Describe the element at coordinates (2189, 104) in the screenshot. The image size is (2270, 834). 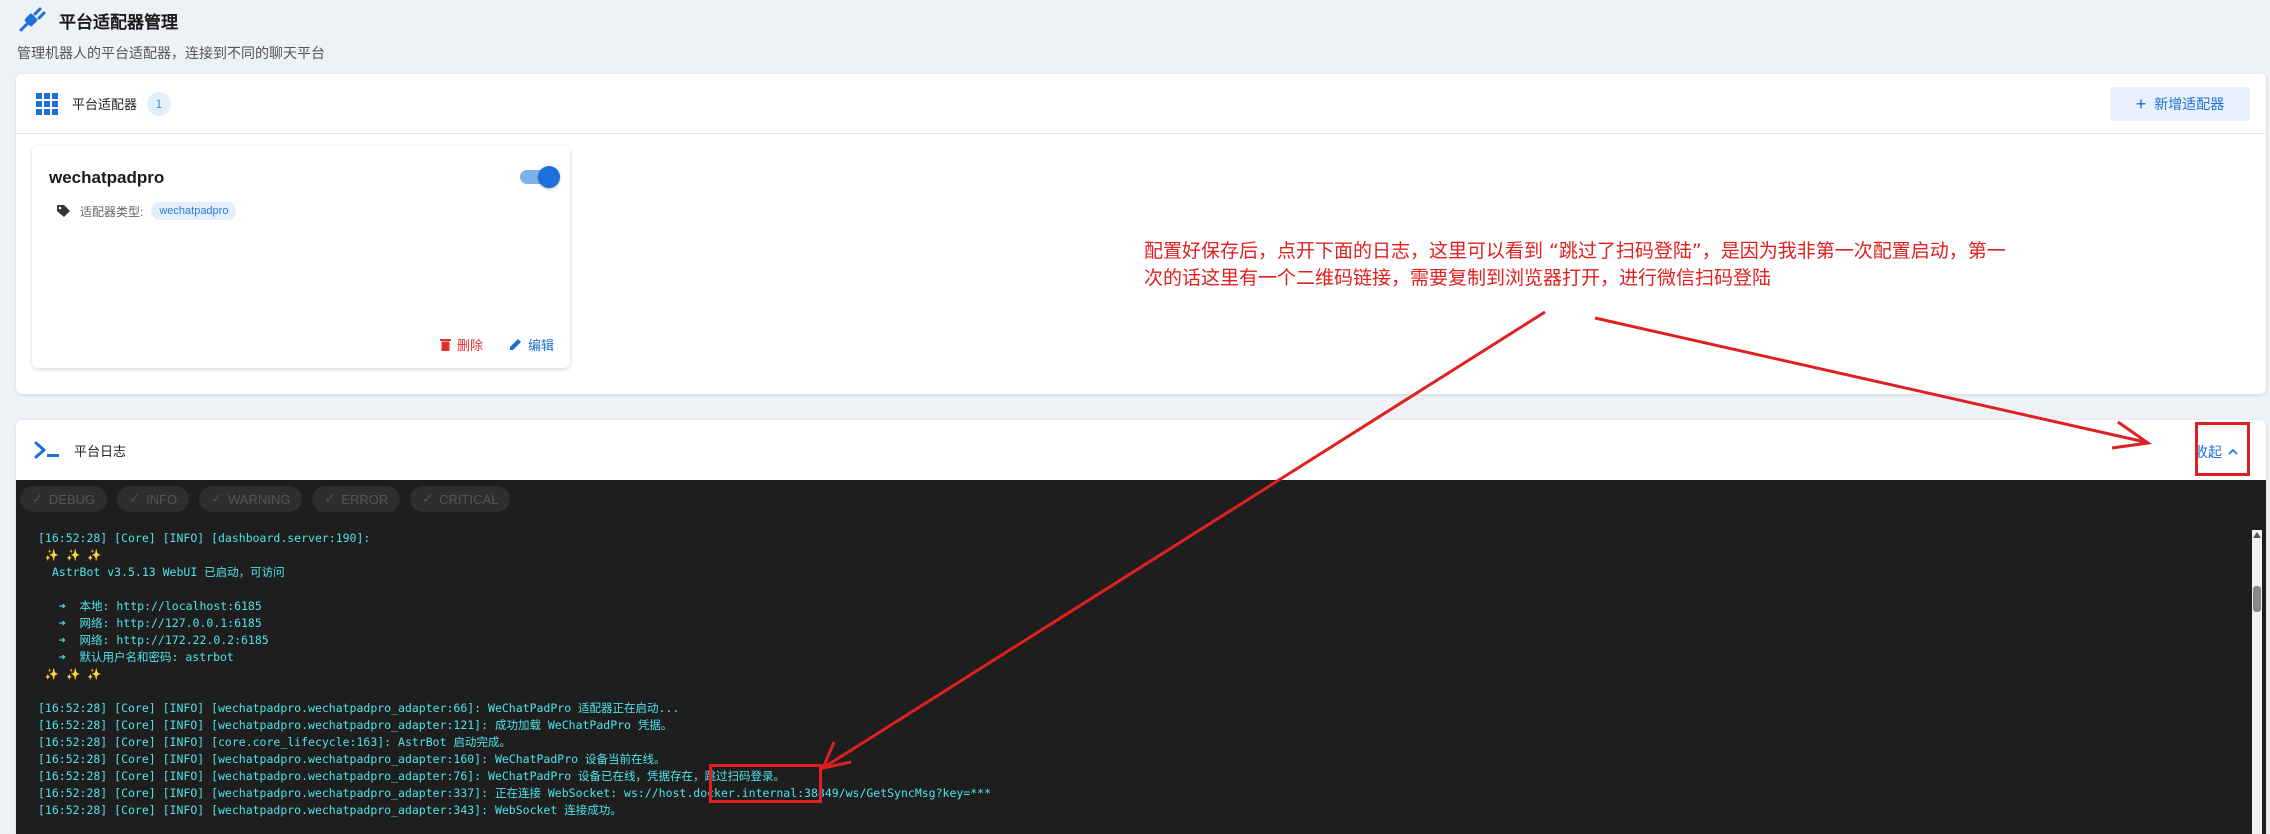
I see `add-adapter-label: 新增适配器` at that location.